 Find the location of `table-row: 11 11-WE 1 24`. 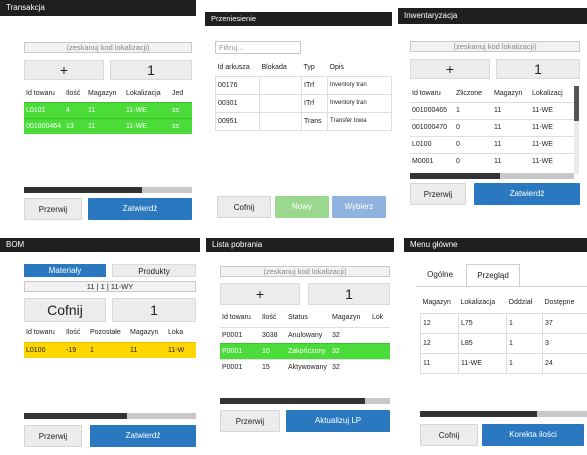

table-row: 11 11-WE 1 24 is located at coordinates (503, 363).